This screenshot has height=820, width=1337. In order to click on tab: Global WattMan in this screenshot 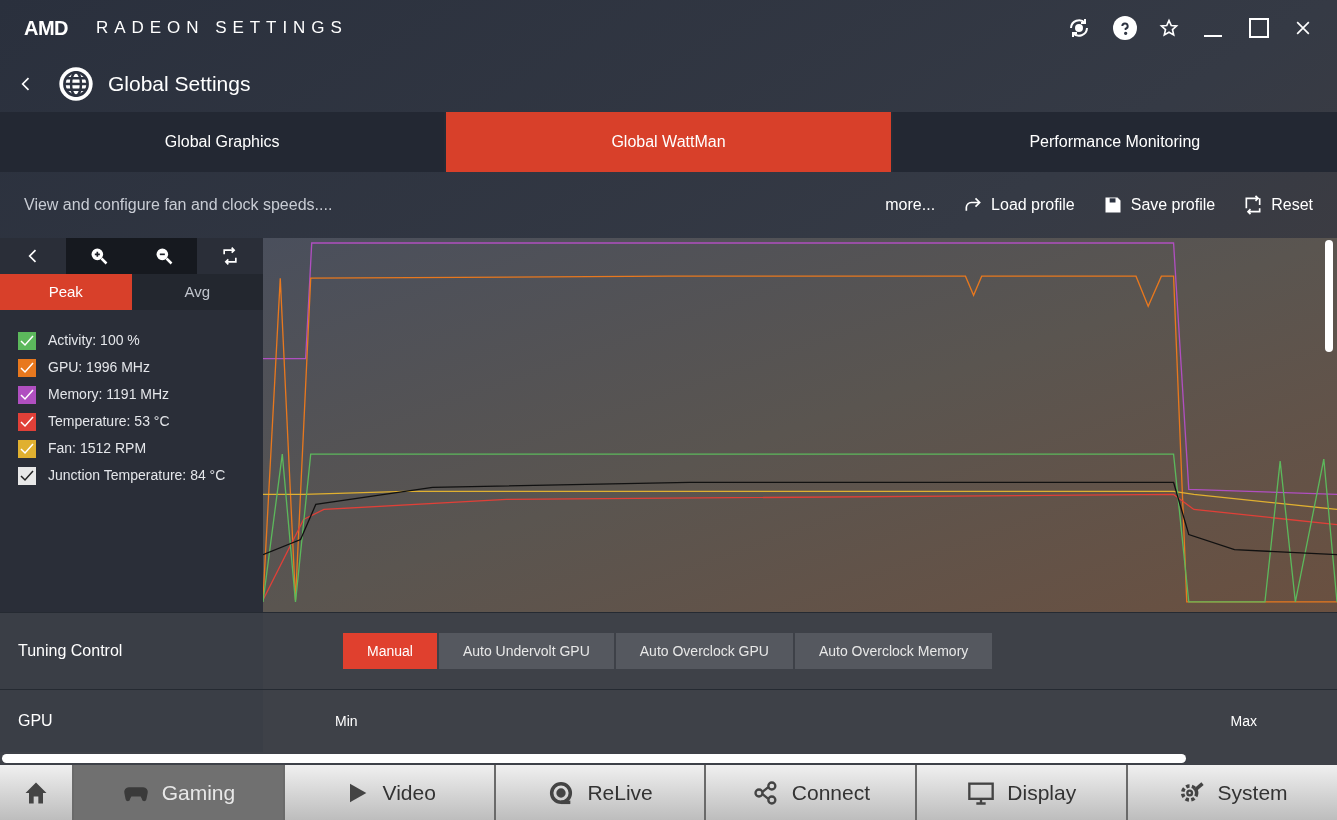, I will do `click(668, 142)`.